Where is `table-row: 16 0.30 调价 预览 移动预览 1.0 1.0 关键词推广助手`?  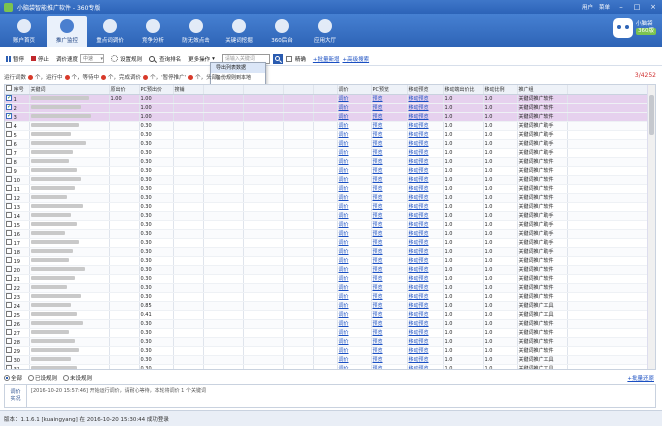 table-row: 16 0.30 调价 预览 移动预览 1.0 1.0 关键词推广助手 is located at coordinates (327, 234).